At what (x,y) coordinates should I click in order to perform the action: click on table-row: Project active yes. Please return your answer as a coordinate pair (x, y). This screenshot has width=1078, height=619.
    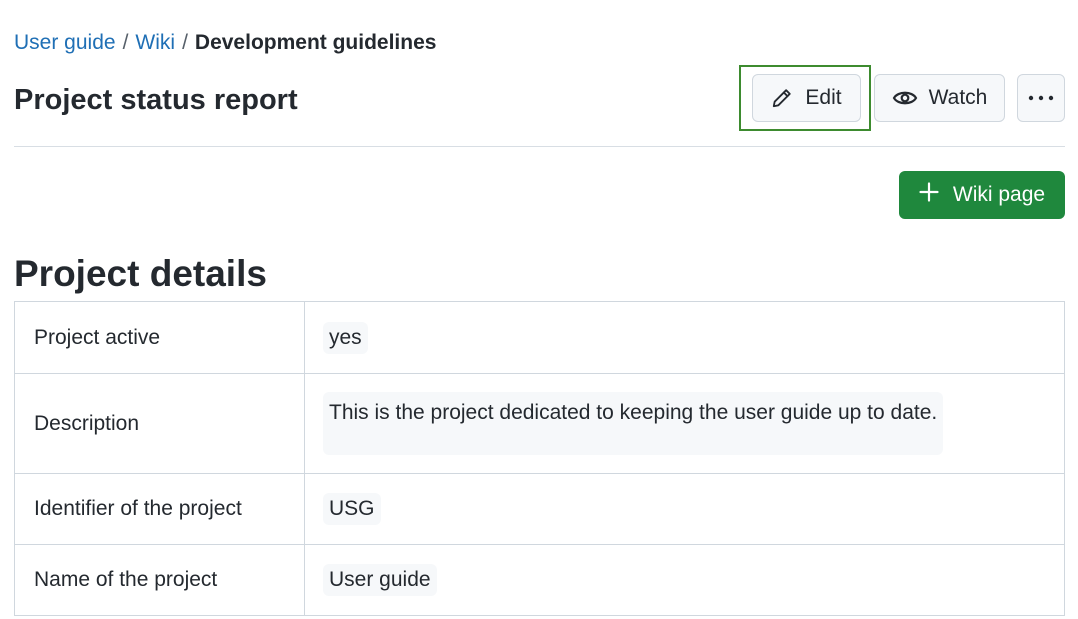
    Looking at the image, I should click on (539, 337).